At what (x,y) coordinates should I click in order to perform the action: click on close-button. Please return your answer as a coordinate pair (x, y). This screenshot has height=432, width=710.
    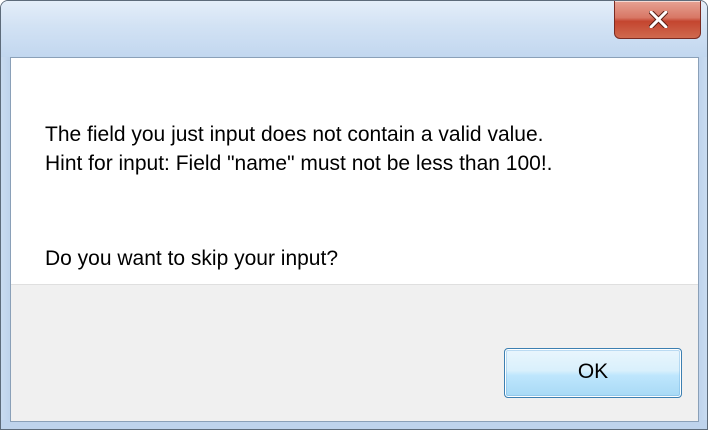
    Looking at the image, I should click on (657, 20).